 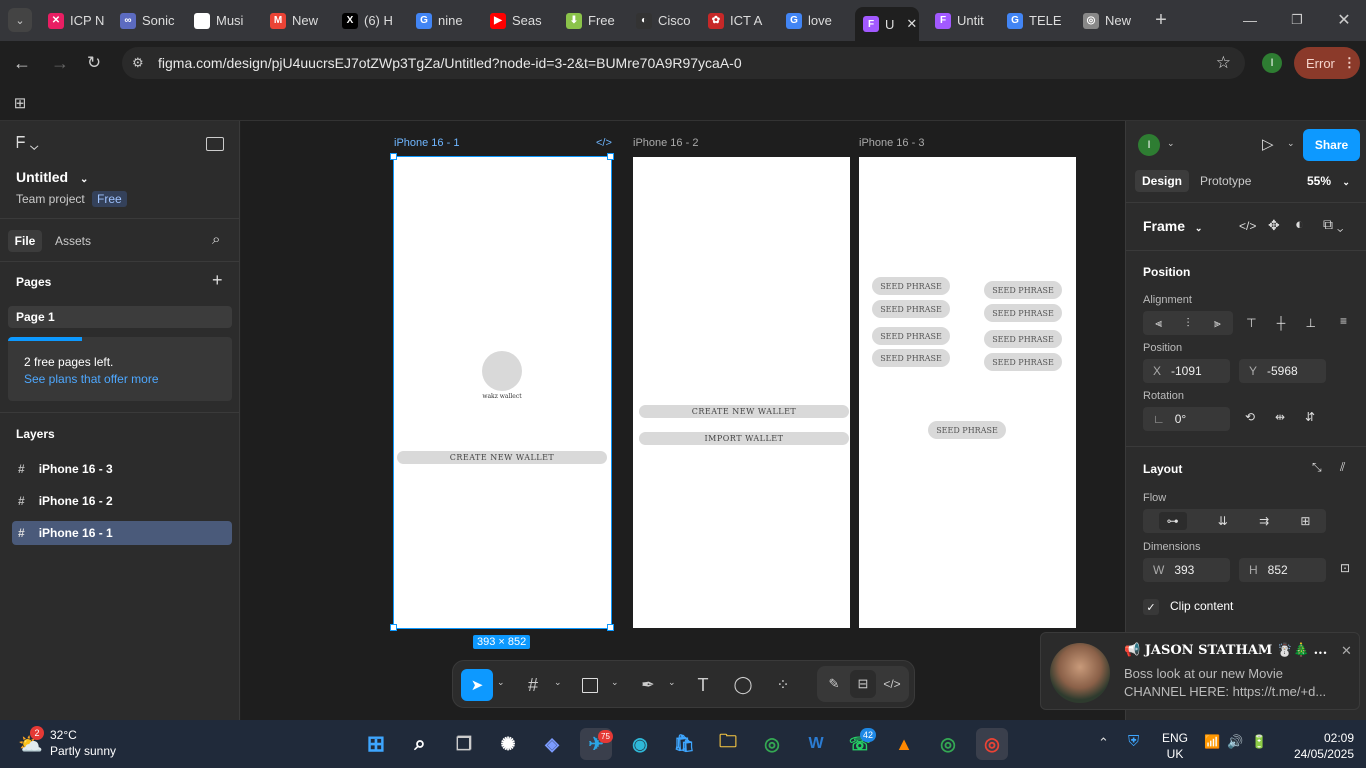 What do you see at coordinates (1346, 651) in the screenshot?
I see `close-icon: ✕` at bounding box center [1346, 651].